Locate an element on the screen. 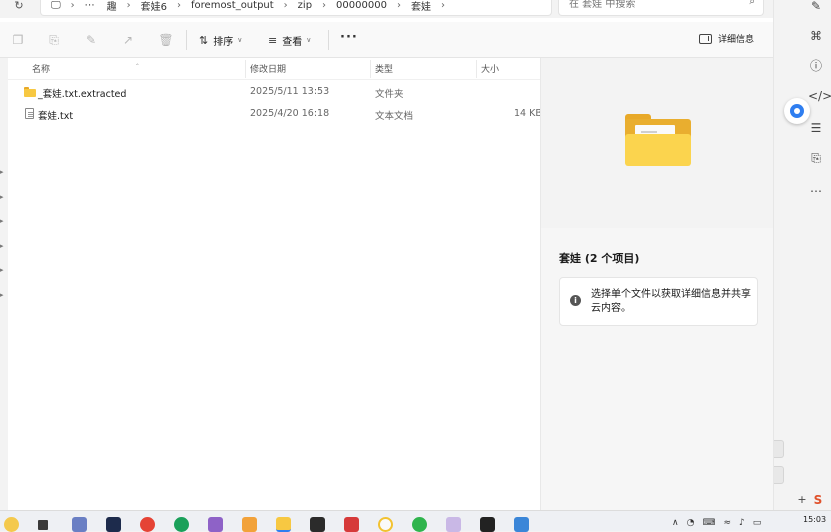  column-type: 类型 is located at coordinates (384, 68).